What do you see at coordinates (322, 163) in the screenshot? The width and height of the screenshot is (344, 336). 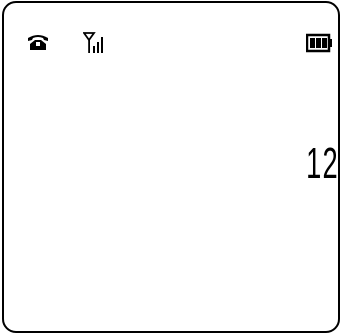 I see `display-number: 12` at bounding box center [322, 163].